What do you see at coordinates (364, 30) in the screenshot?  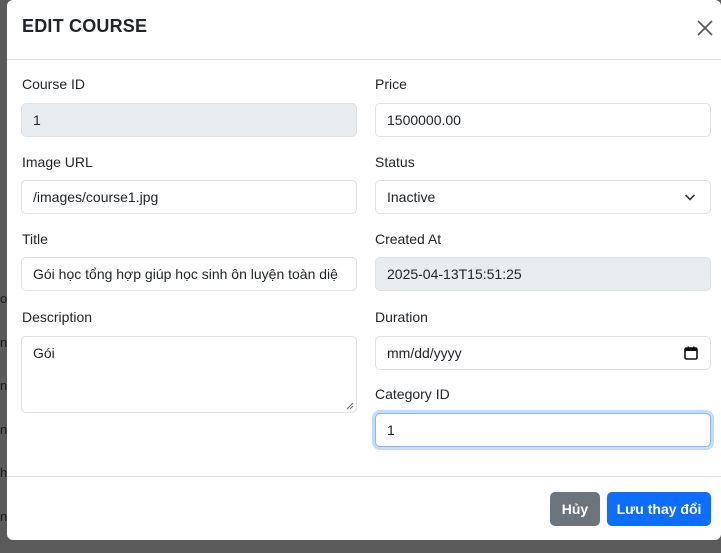 I see `modal-header: EDIT COURSE` at bounding box center [364, 30].